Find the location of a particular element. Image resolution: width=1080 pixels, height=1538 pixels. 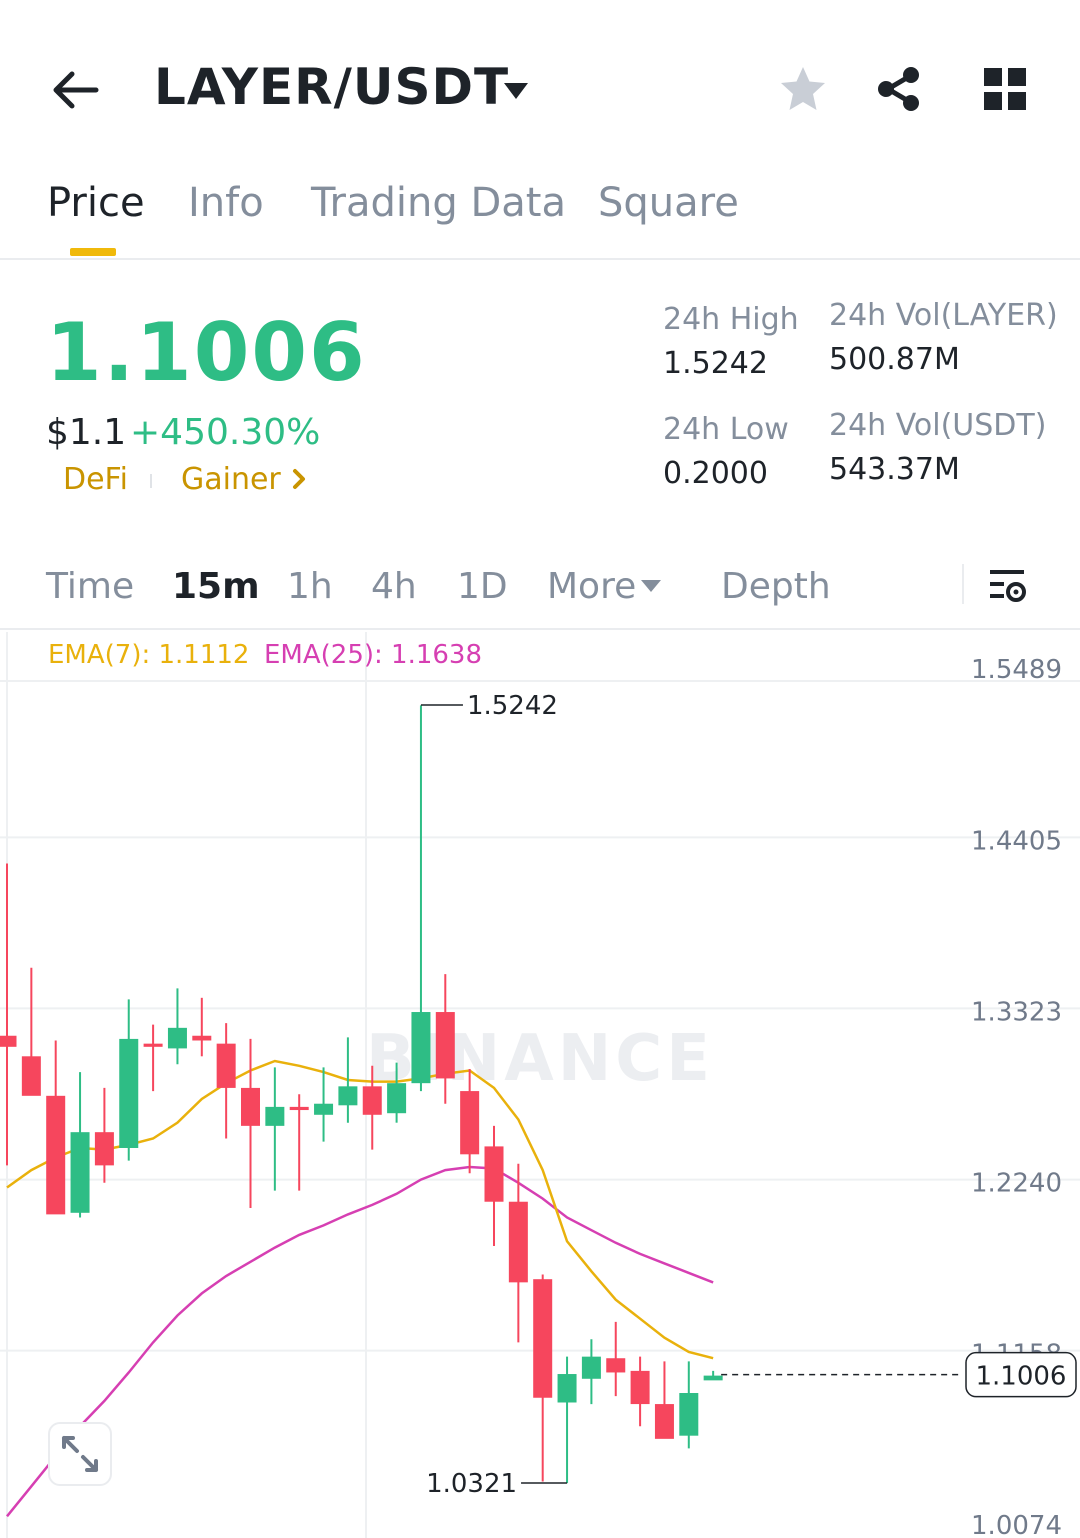

last-price: 1.1006 is located at coordinates (206, 352).